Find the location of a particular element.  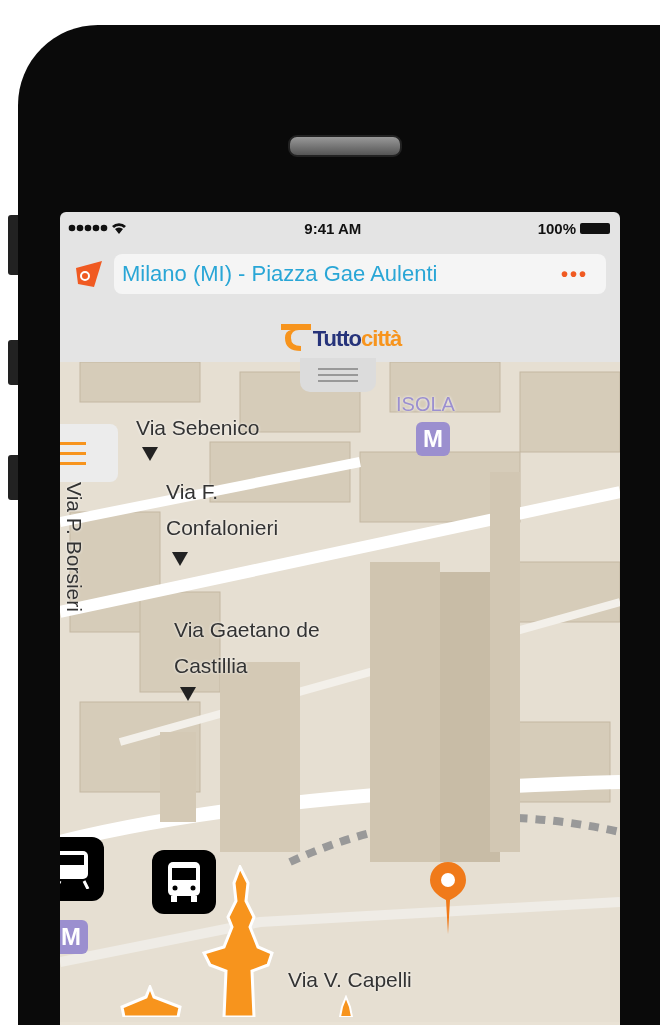

street-label: Via V. Capelli is located at coordinates (350, 980).